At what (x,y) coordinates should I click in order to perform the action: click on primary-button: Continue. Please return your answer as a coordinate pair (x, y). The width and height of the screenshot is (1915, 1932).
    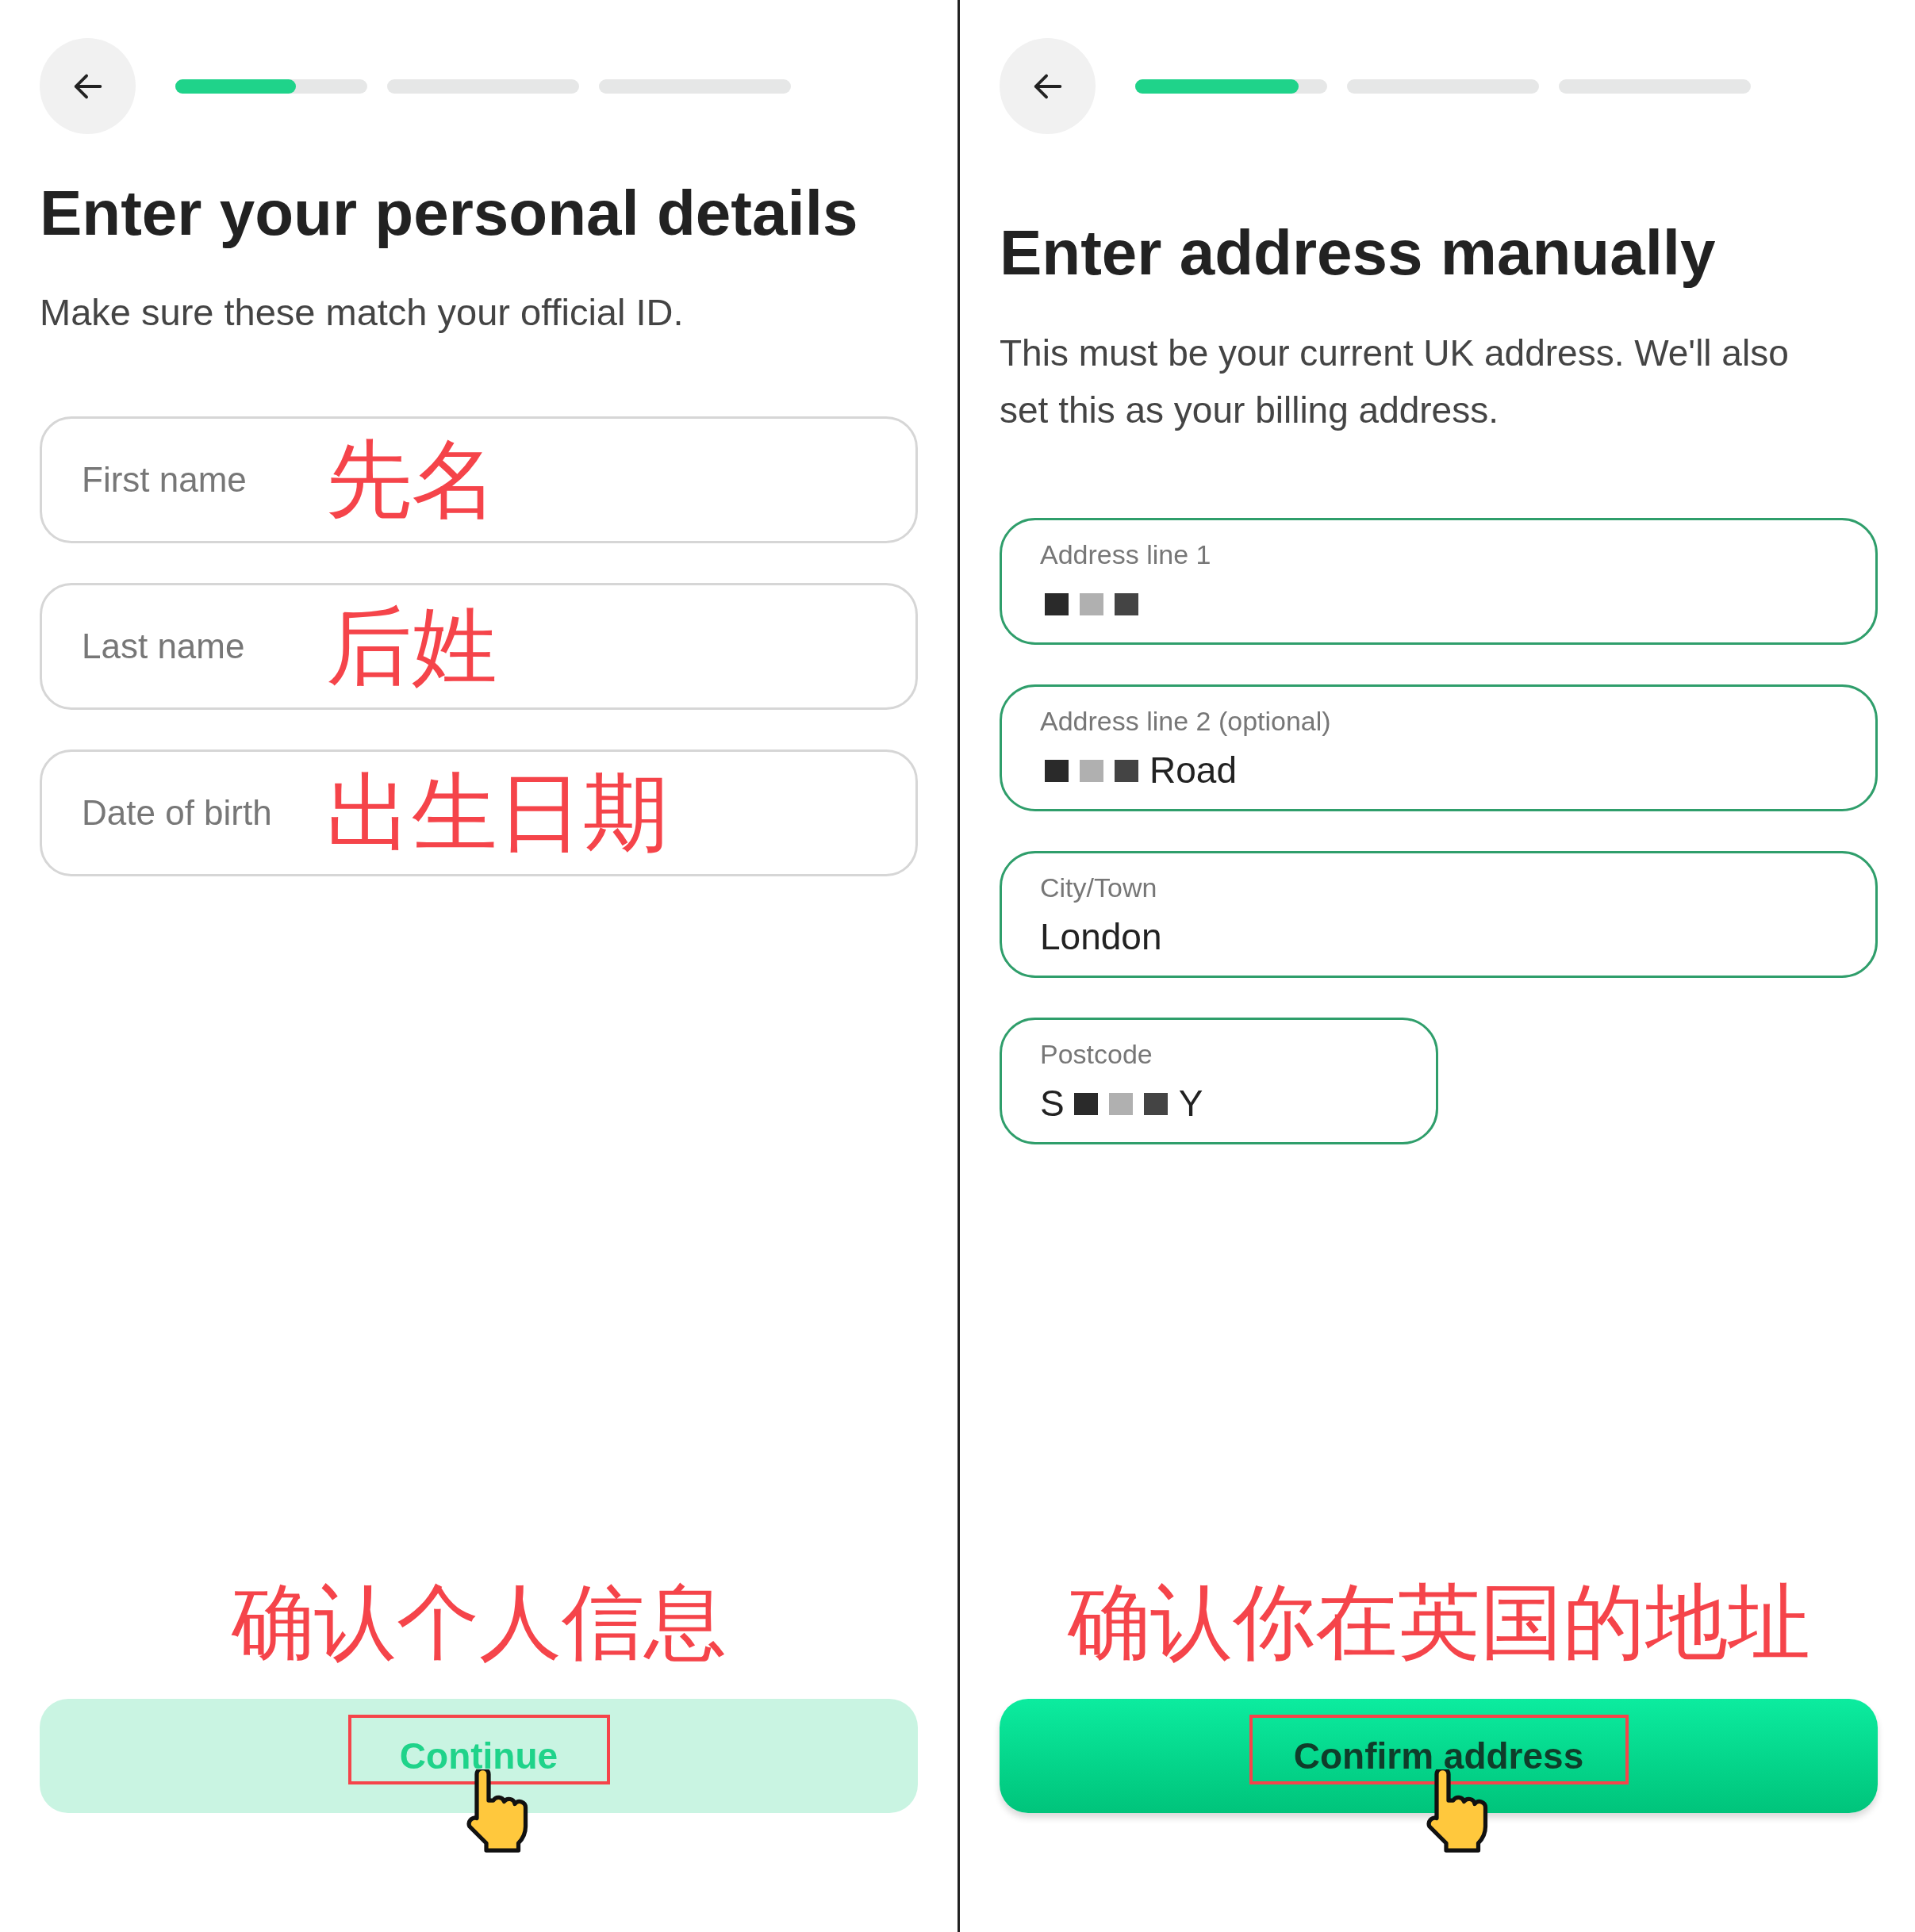
    Looking at the image, I should click on (479, 1756).